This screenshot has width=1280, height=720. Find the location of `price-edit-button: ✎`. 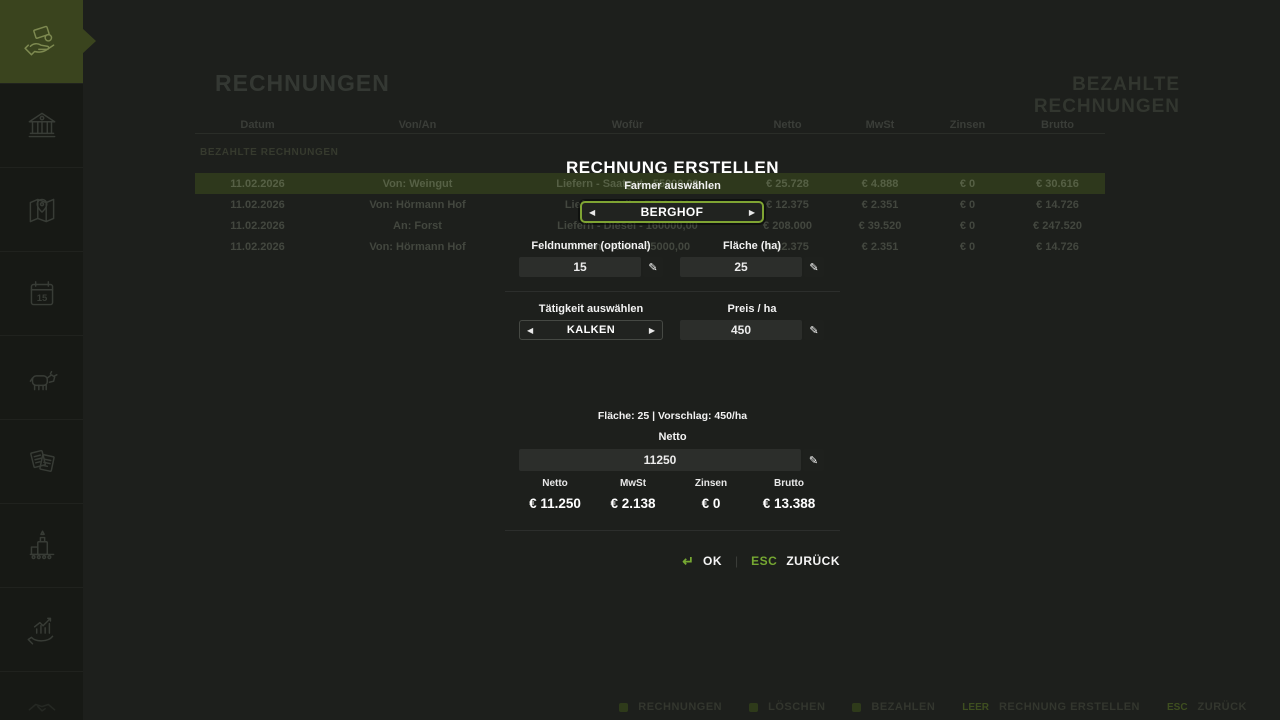

price-edit-button: ✎ is located at coordinates (814, 330).